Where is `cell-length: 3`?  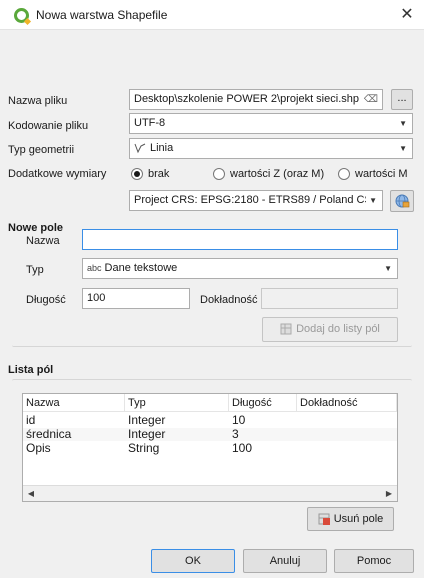
cell-length: 3 is located at coordinates (235, 434).